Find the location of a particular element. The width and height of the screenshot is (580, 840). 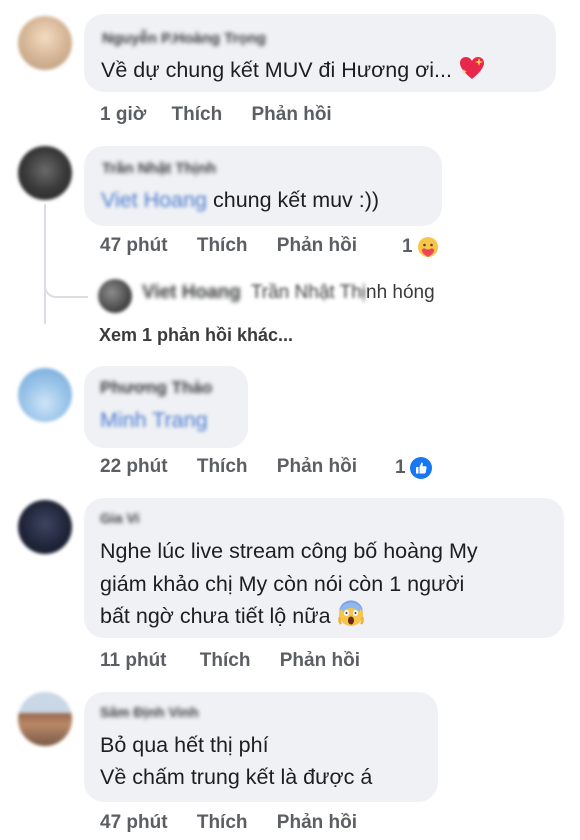

comment-time: 1 giờ is located at coordinates (123, 115).